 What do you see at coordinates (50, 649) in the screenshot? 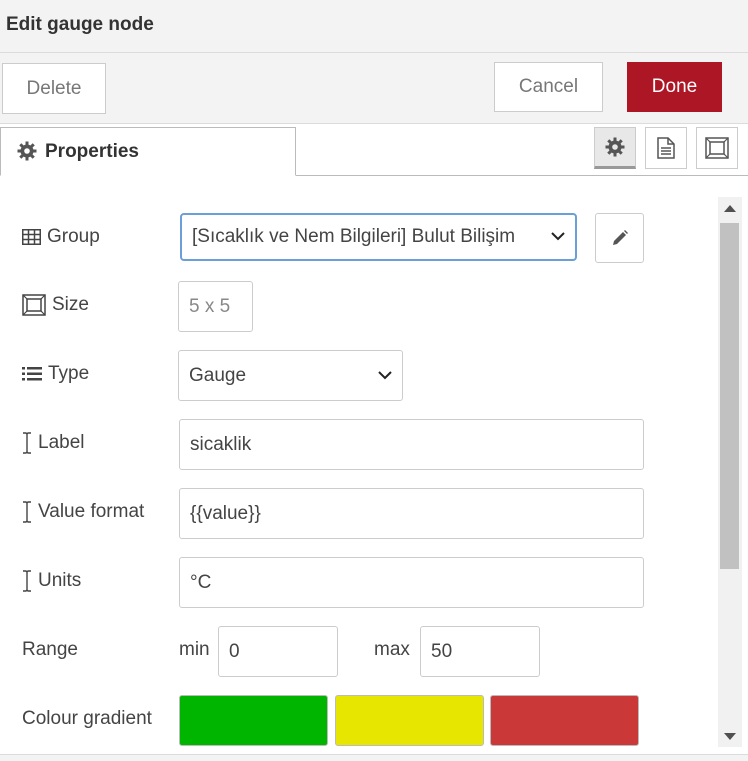
I see `range-label: Range` at bounding box center [50, 649].